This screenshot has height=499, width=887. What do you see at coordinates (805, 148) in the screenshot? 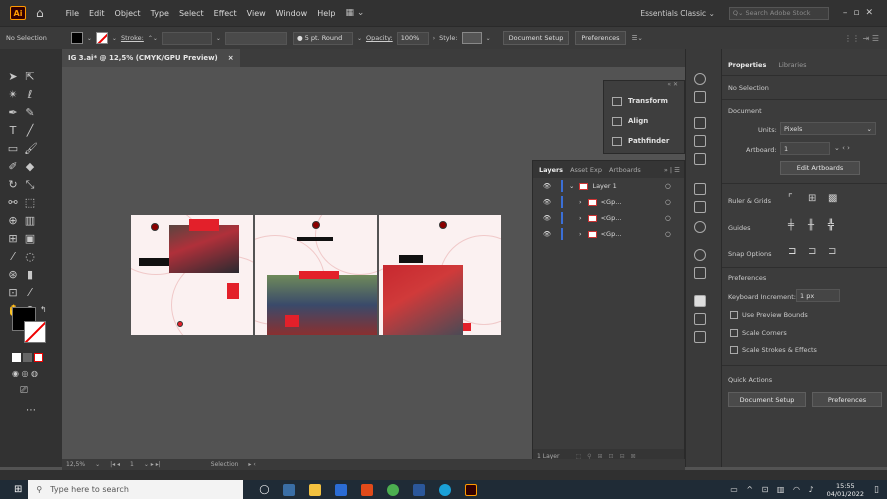
I see `artboard-select: 1` at bounding box center [805, 148].